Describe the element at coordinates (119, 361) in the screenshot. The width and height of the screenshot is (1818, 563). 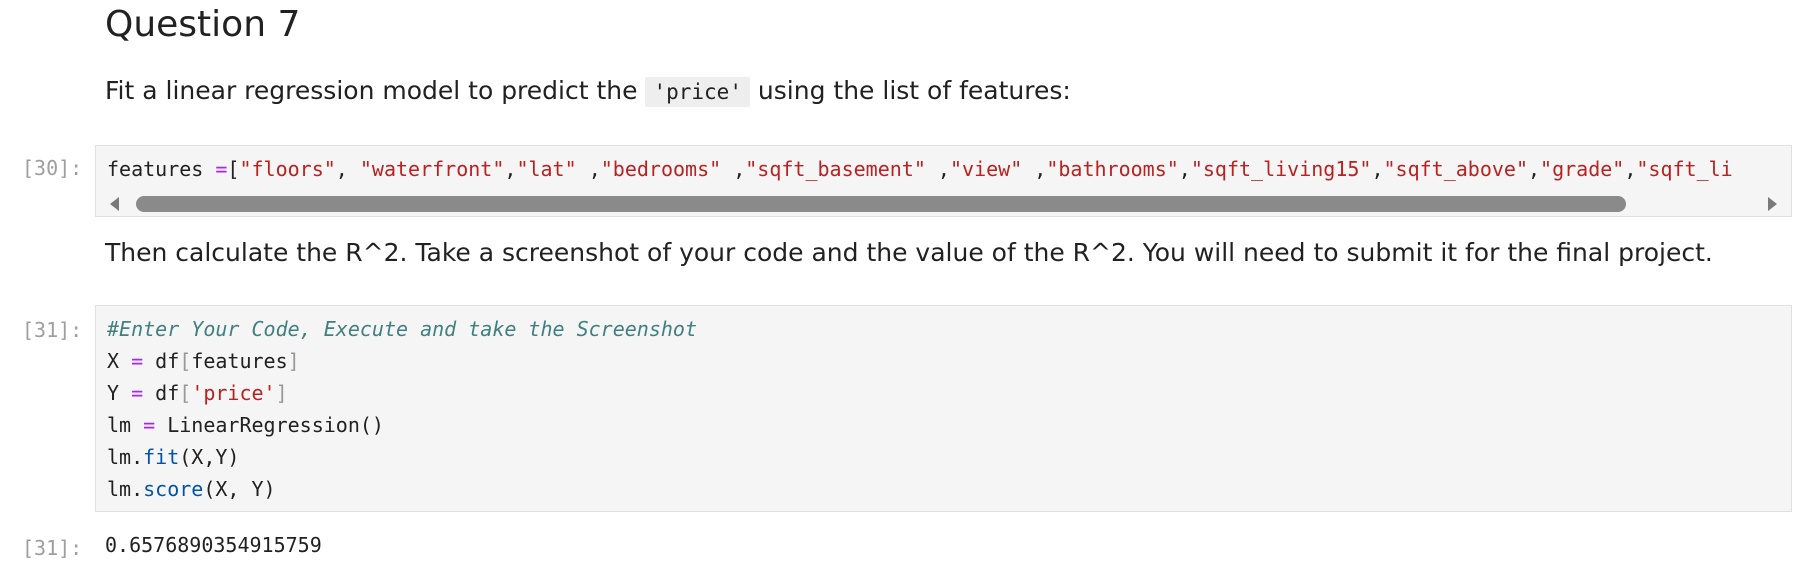
I see `code-token: X` at that location.